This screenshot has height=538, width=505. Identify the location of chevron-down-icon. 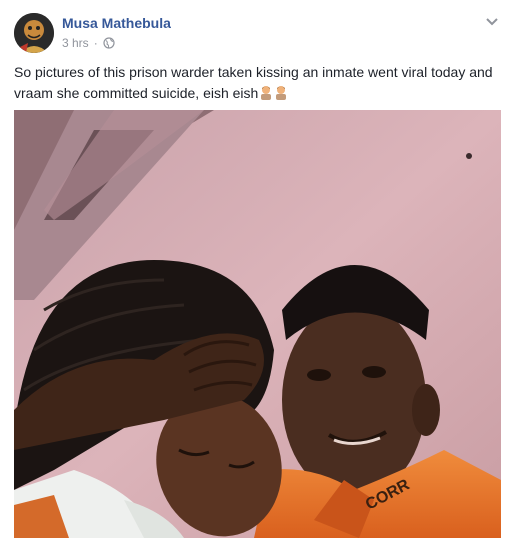
(492, 20).